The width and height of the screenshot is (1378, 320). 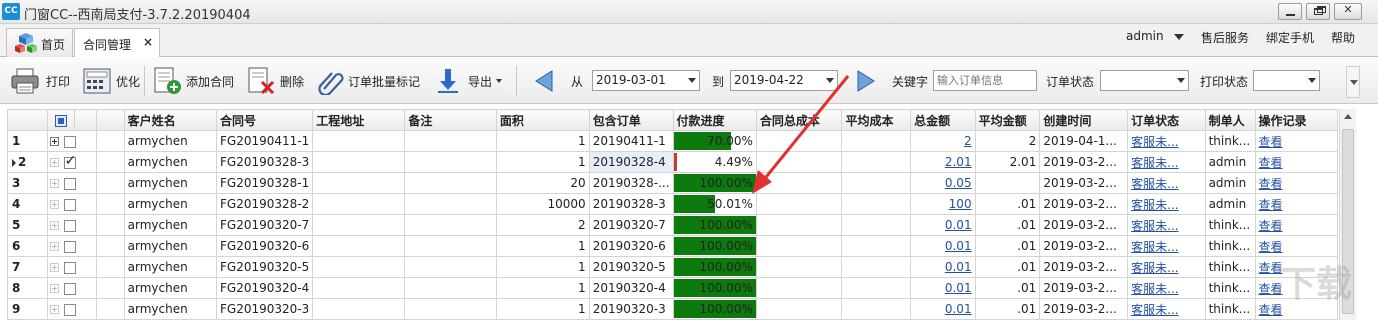 What do you see at coordinates (41, 81) in the screenshot?
I see `print-button: 打印` at bounding box center [41, 81].